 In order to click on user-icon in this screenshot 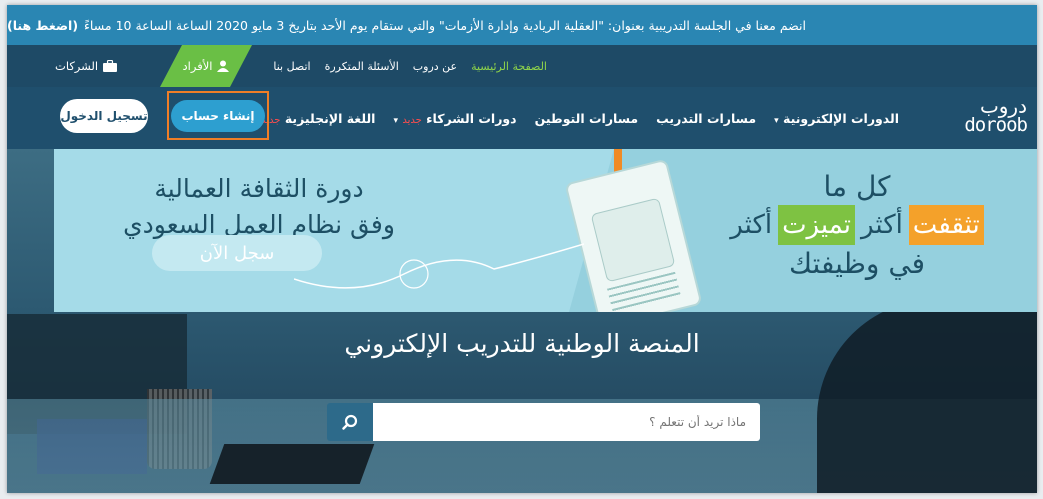, I will do `click(223, 66)`.